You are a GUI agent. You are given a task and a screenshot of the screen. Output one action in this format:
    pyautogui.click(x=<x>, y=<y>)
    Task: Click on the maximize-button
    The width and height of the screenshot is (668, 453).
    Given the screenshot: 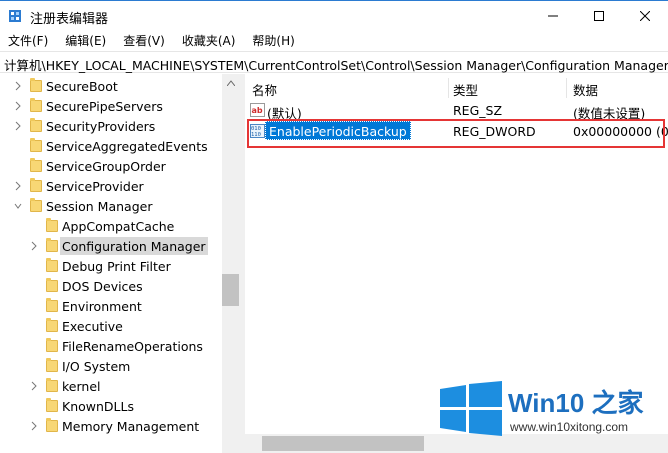 What is the action you would take?
    pyautogui.click(x=599, y=16)
    